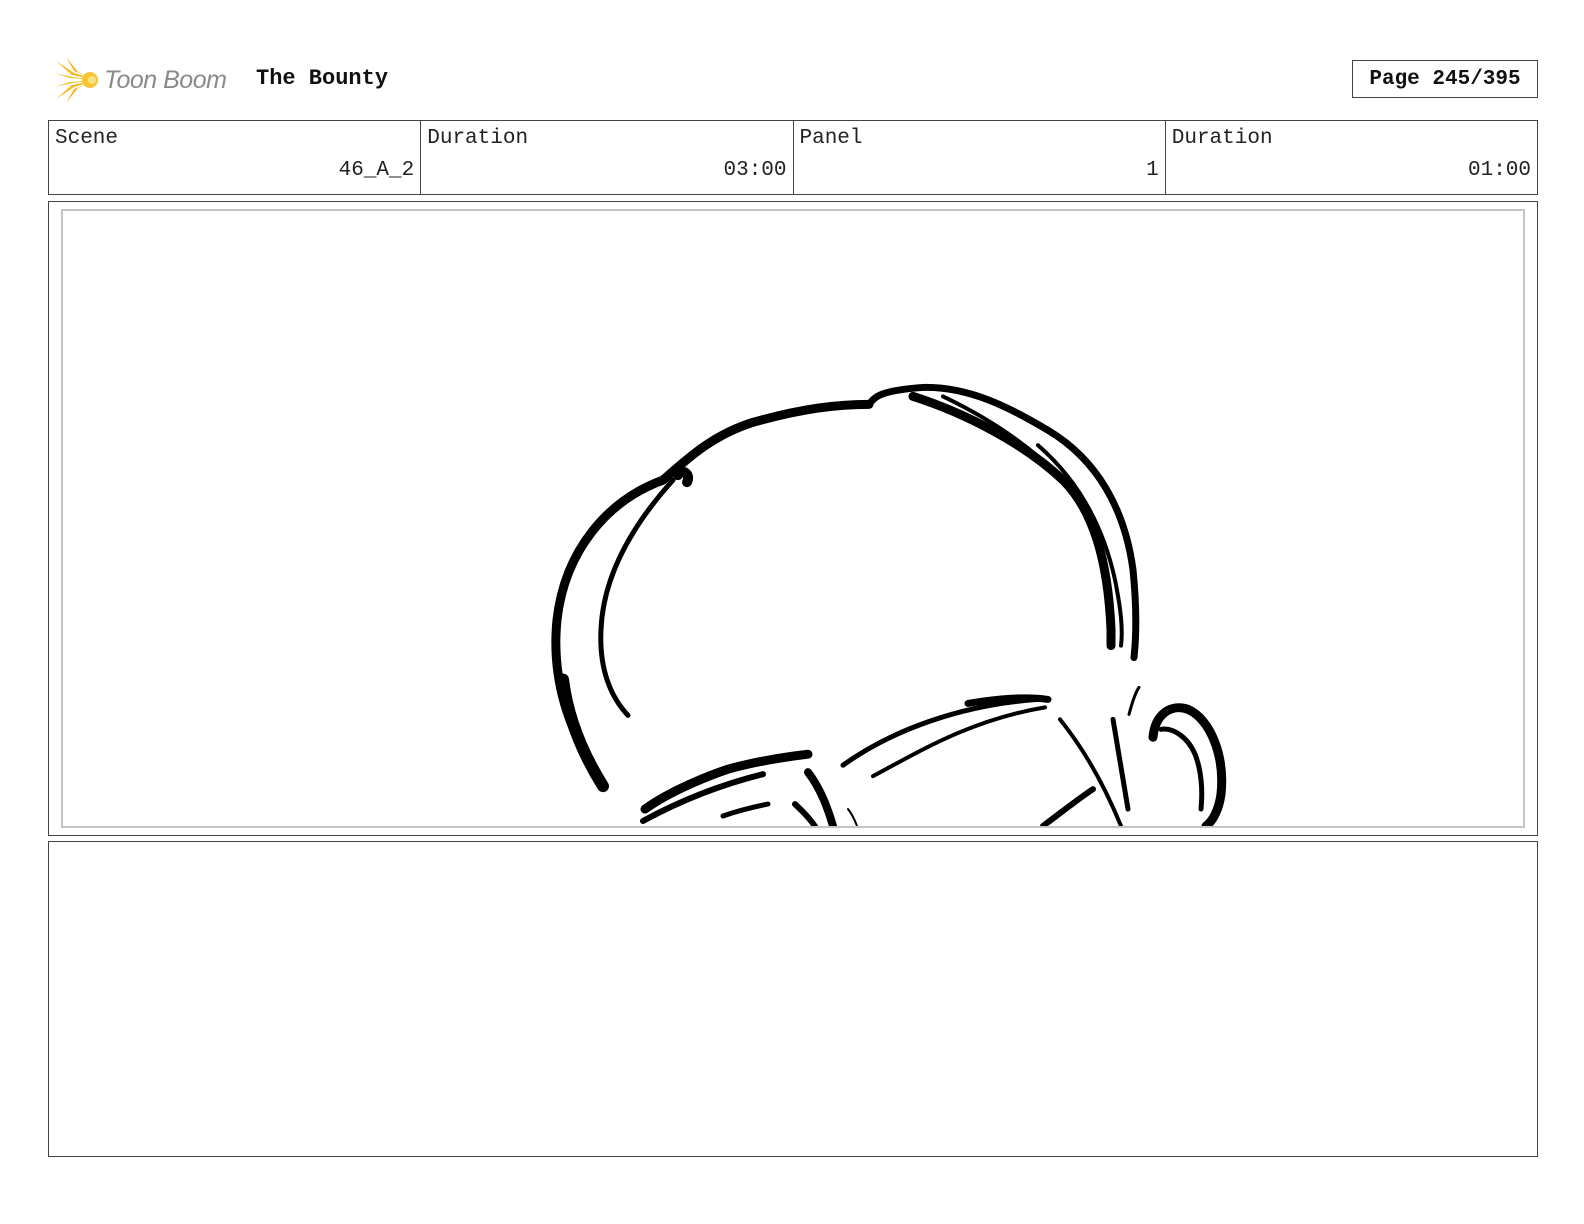 This screenshot has height=1224, width=1584. Describe the element at coordinates (1445, 79) in the screenshot. I see `page-number: Page 245/395` at that location.